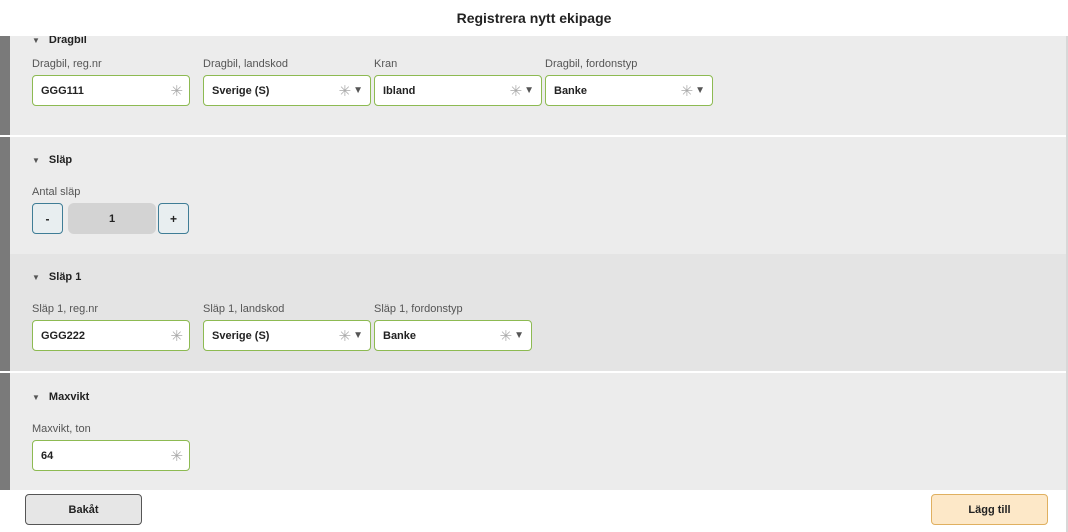  Describe the element at coordinates (386, 64) in the screenshot. I see `kran-label: Kran` at that location.